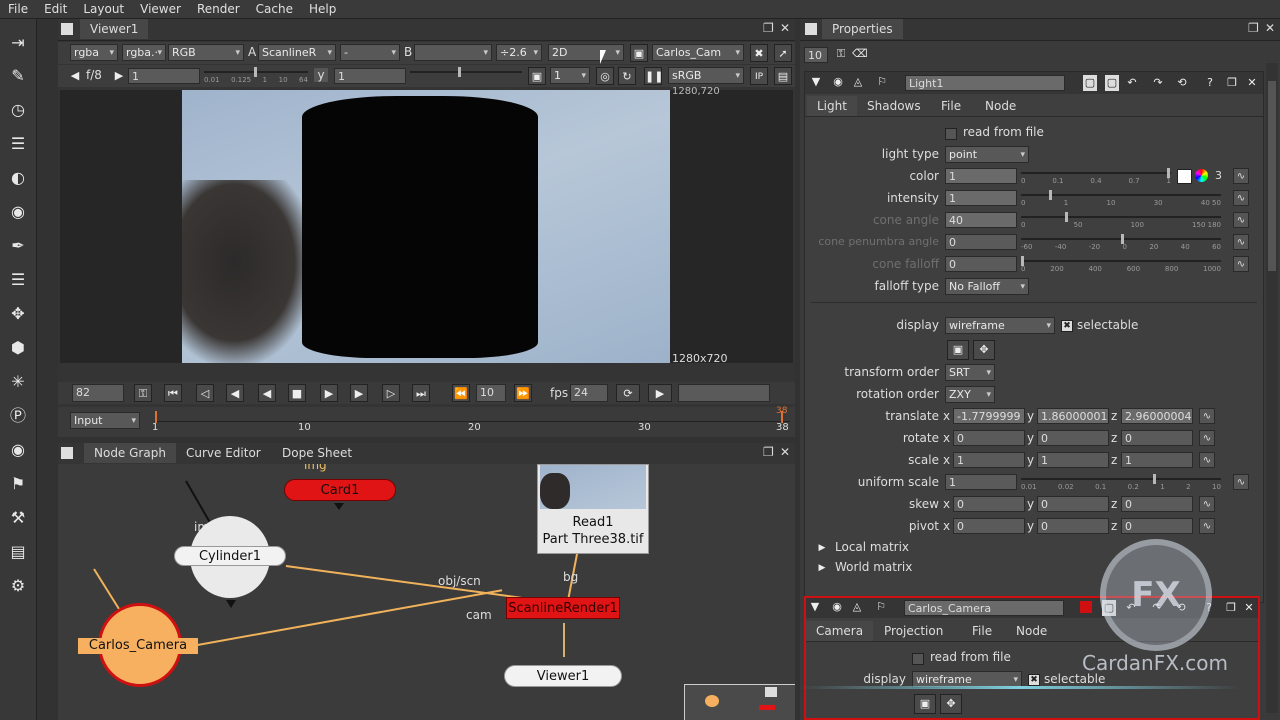 The height and width of the screenshot is (720, 1280). Describe the element at coordinates (317, 453) in the screenshot. I see `tab-dope-sheet: Dope Sheet` at that location.